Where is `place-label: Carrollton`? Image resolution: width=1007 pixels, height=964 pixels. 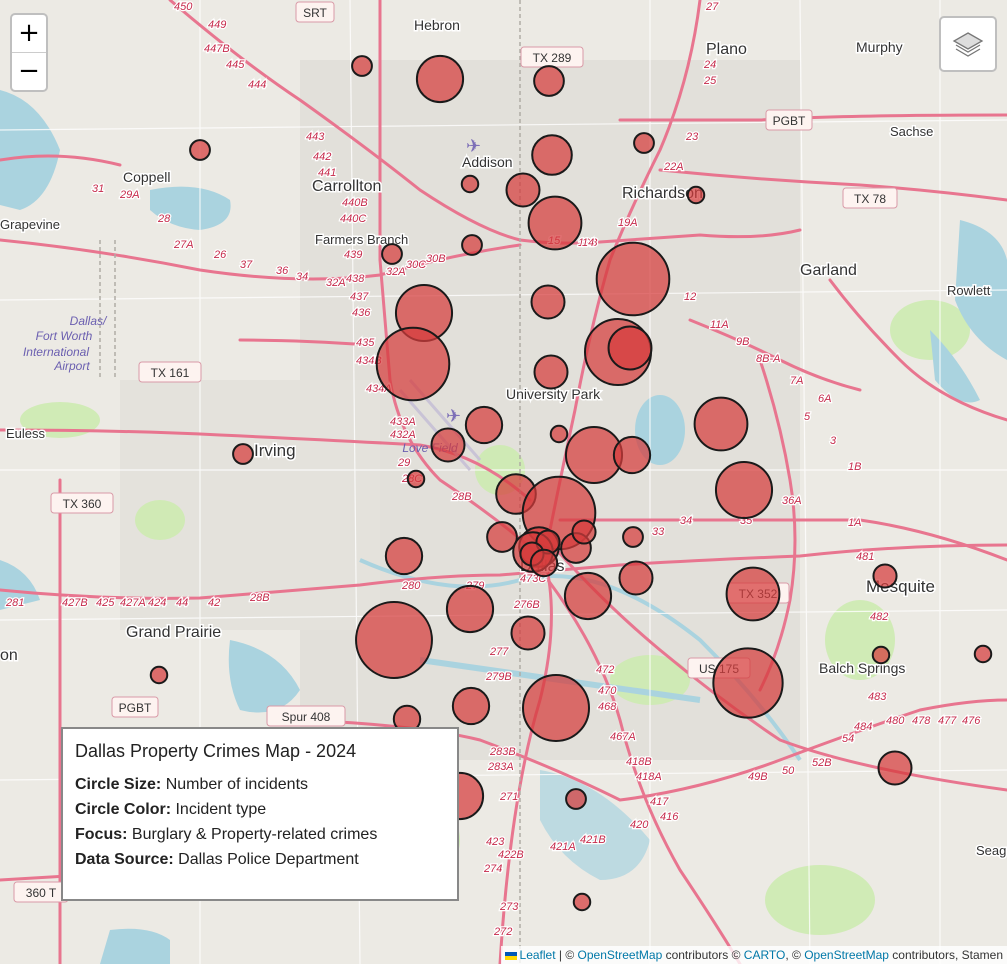 place-label: Carrollton is located at coordinates (346, 186).